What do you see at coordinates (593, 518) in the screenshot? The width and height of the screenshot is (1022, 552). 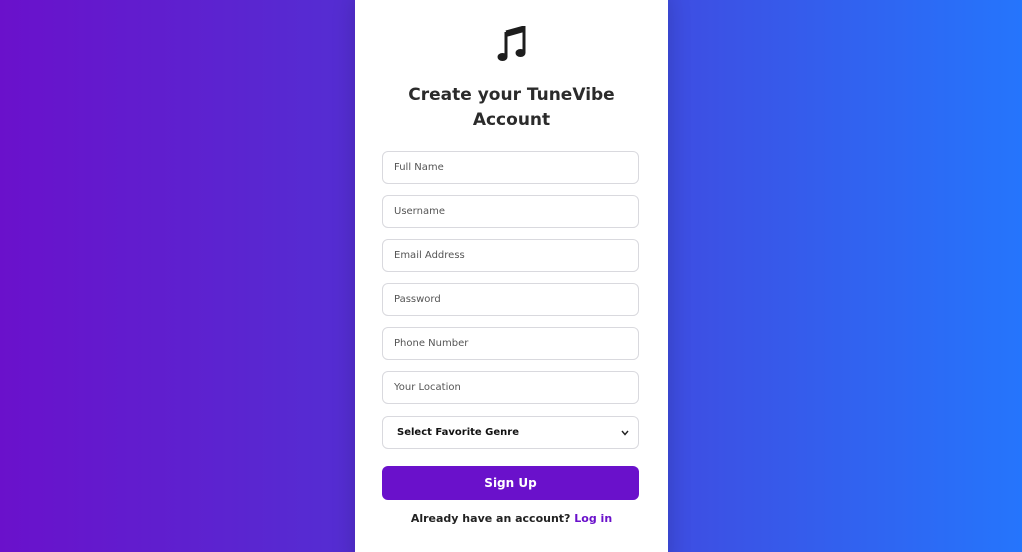 I see `login-link: Log in` at bounding box center [593, 518].